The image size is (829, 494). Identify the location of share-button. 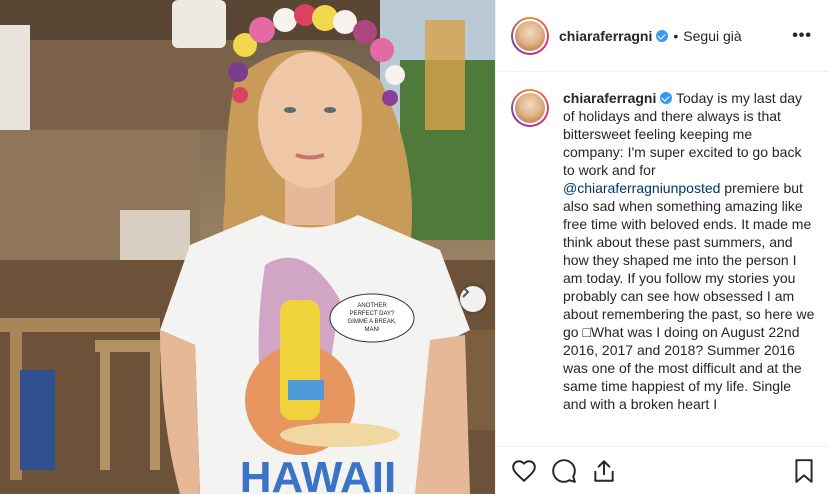
(604, 471).